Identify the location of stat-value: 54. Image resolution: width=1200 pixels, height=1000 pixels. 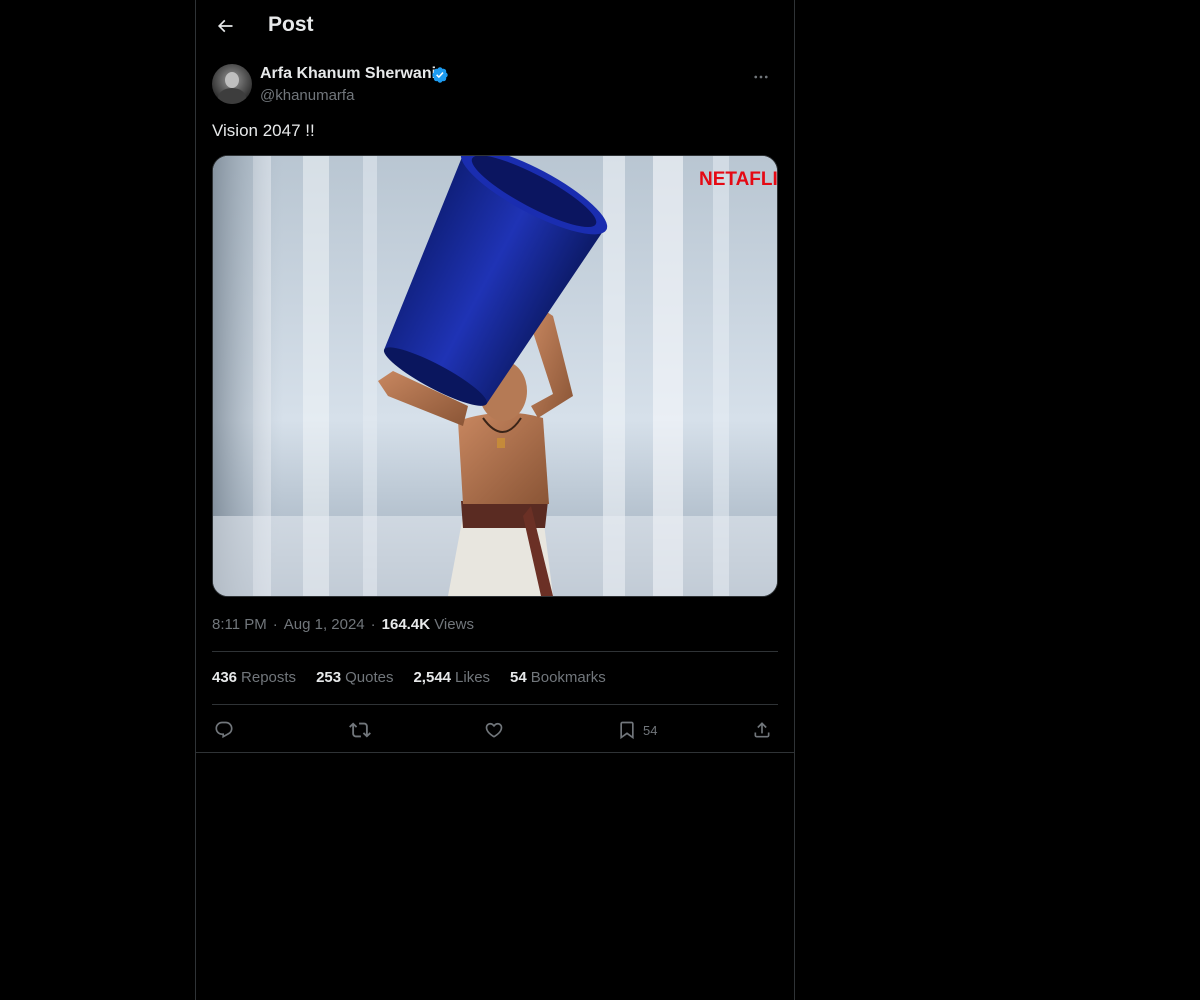
(518, 677).